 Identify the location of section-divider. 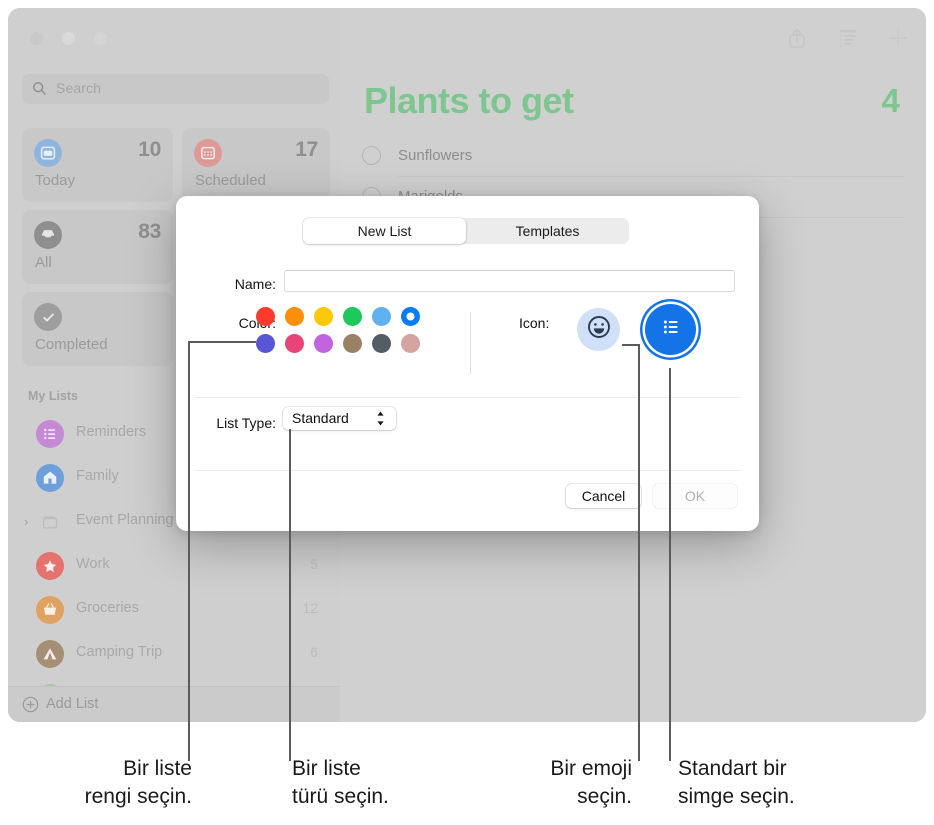
(470, 343).